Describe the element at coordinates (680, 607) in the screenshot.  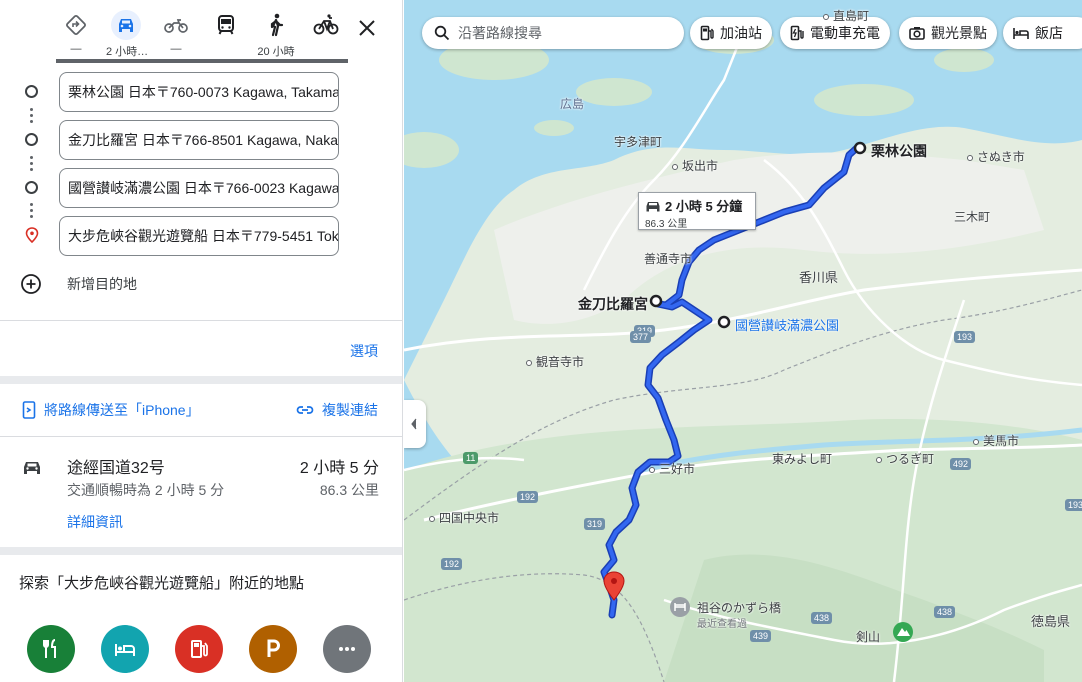
I see `bridge-poi-icon` at that location.